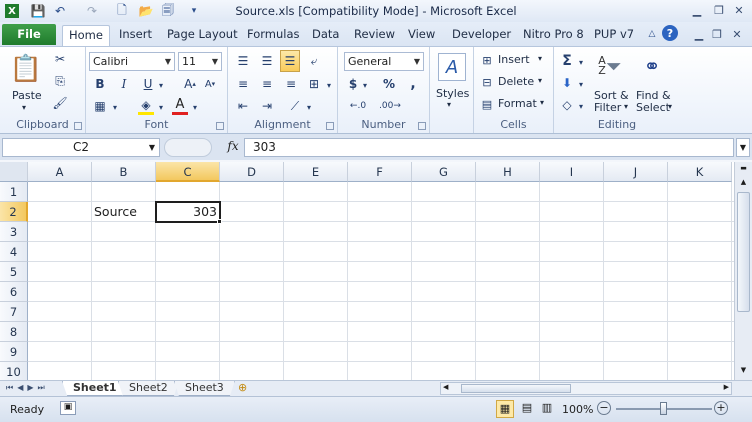 The height and width of the screenshot is (422, 752). Describe the element at coordinates (14, 272) in the screenshot. I see `row-header-5: 5` at that location.